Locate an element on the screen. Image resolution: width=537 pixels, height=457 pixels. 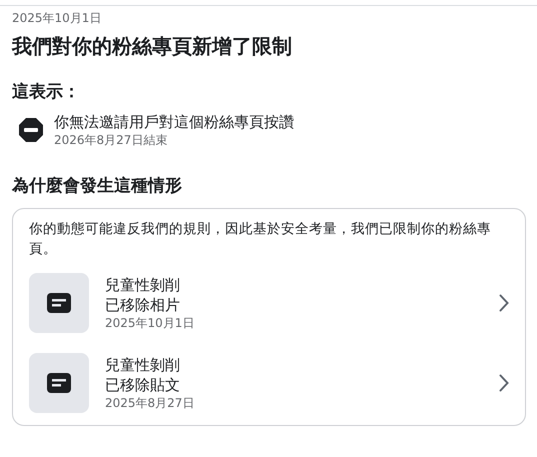
section-heading: 這表示： is located at coordinates (46, 92).